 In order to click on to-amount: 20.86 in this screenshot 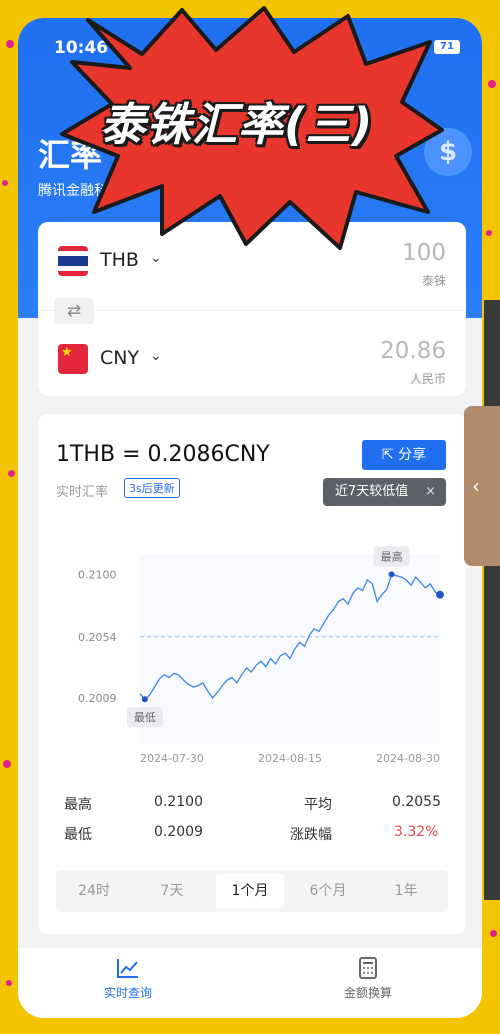, I will do `click(413, 351)`.